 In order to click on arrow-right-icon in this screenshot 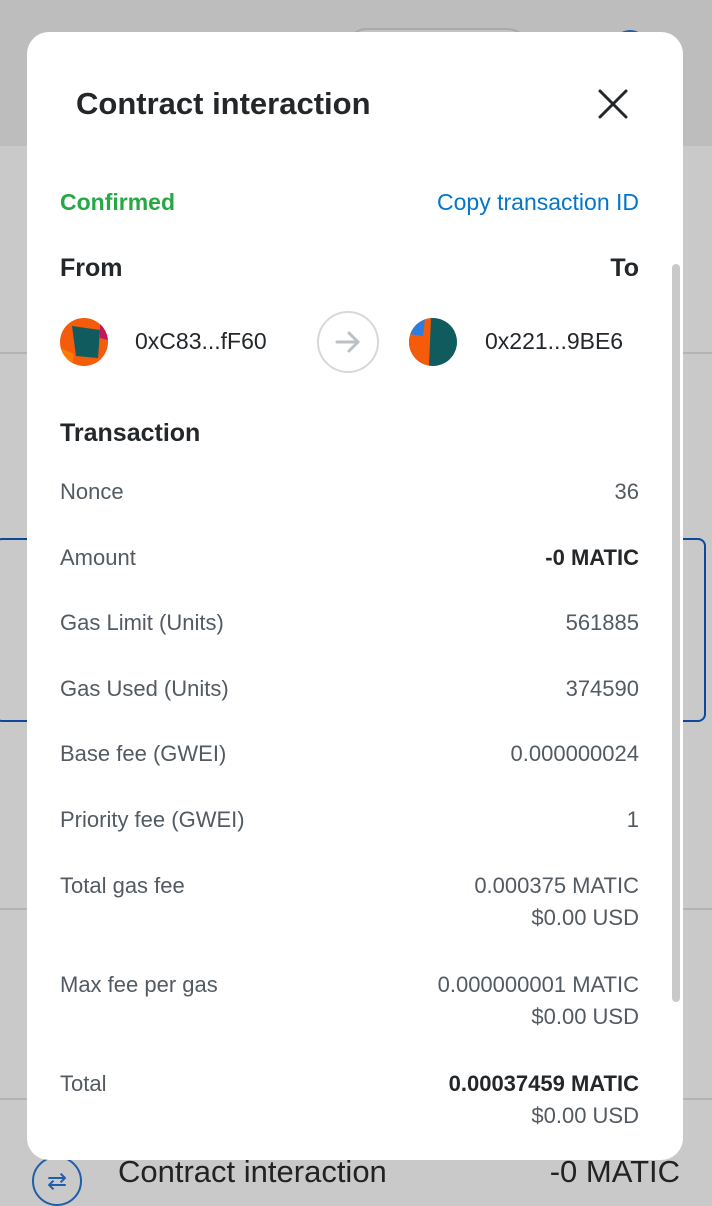, I will do `click(347, 342)`.